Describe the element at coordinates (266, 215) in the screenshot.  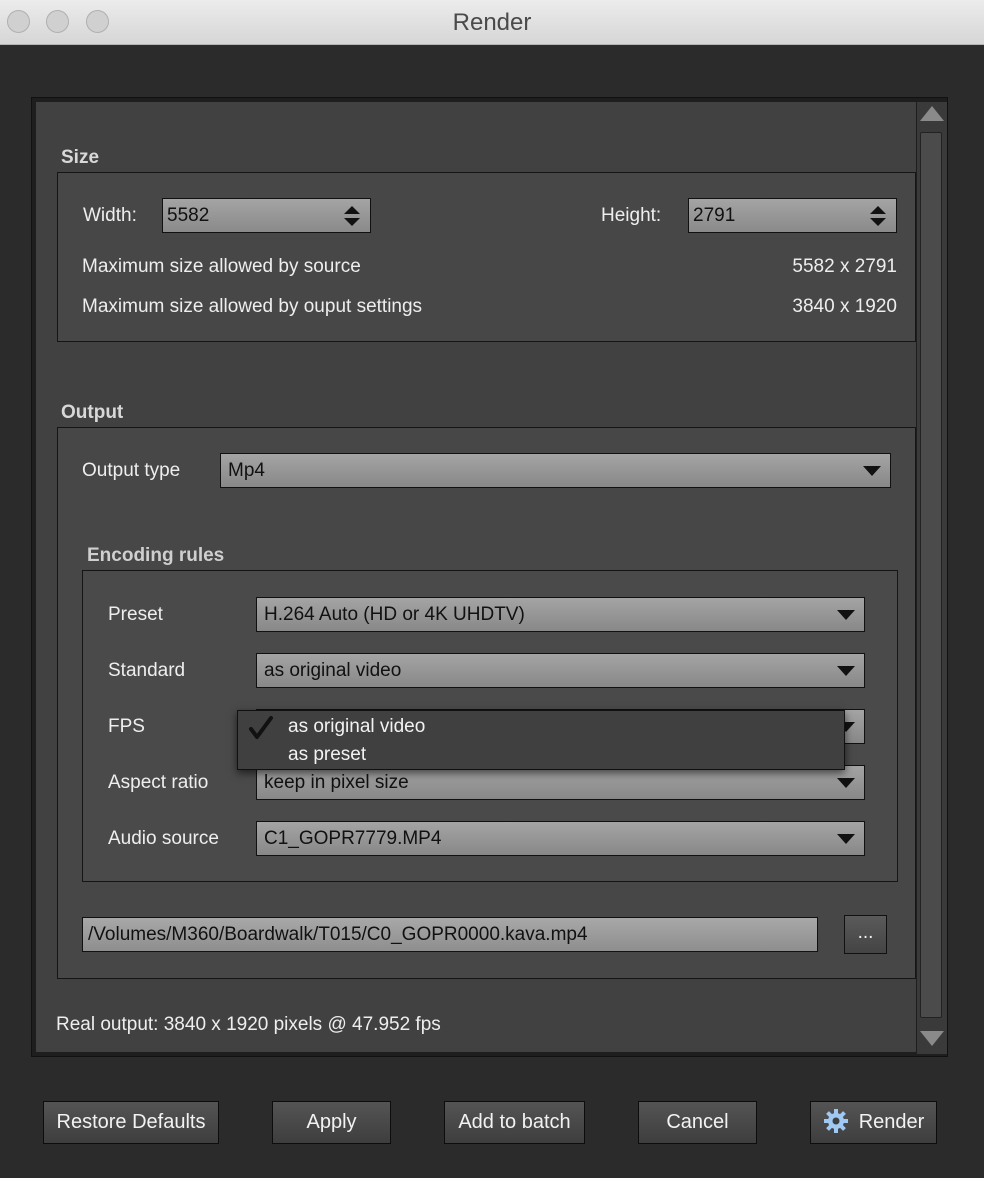
I see `width-spinbox: 5582` at that location.